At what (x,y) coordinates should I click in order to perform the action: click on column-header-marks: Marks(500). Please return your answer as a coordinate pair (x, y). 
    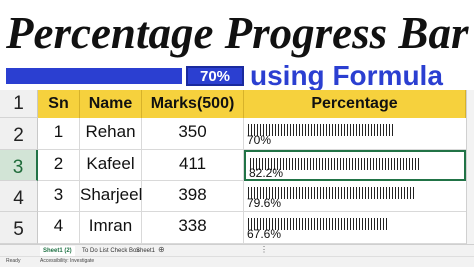
    Looking at the image, I should click on (193, 104).